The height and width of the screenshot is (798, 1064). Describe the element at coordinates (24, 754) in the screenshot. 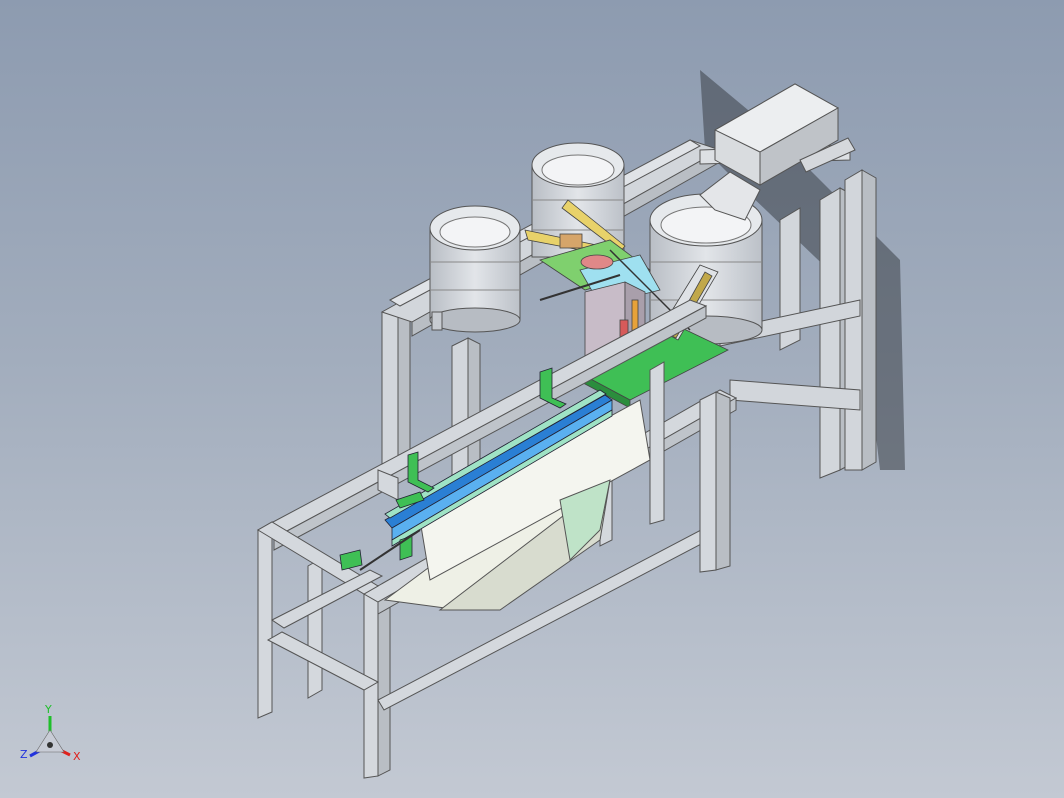

I see `triad-z-label: Z` at that location.